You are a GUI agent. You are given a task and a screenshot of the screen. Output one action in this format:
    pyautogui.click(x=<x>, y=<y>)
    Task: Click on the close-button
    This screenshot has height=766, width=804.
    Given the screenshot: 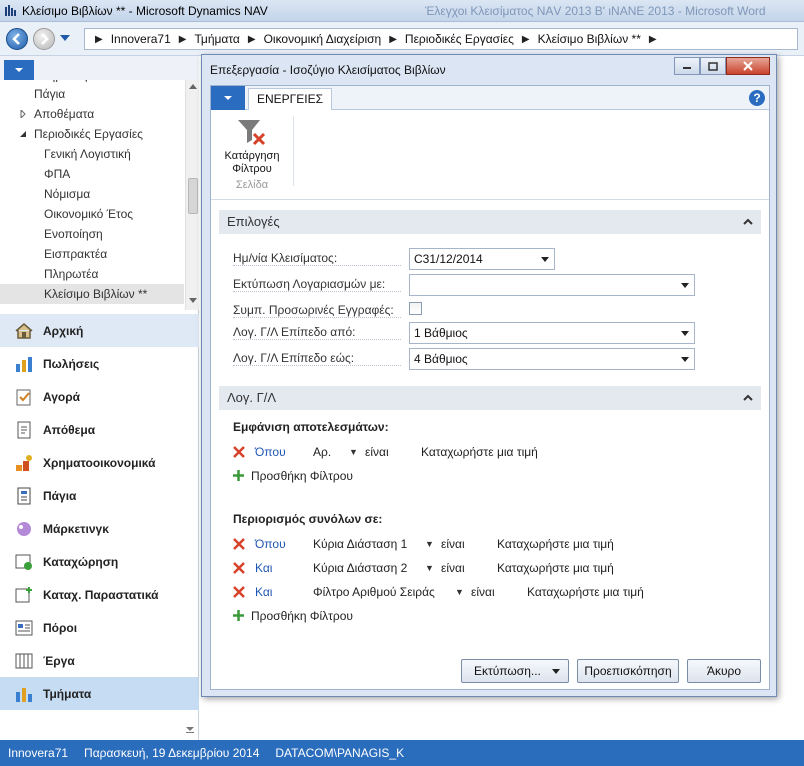 What is the action you would take?
    pyautogui.click(x=748, y=66)
    